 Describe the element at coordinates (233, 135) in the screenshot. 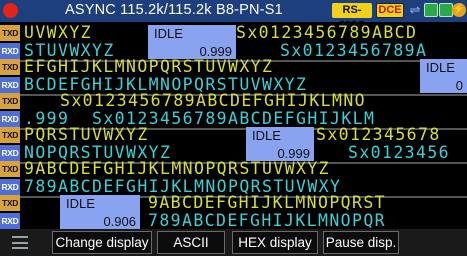

I see `txd-line: TXD PQRSTUVWXYZ Sx012345678` at that location.